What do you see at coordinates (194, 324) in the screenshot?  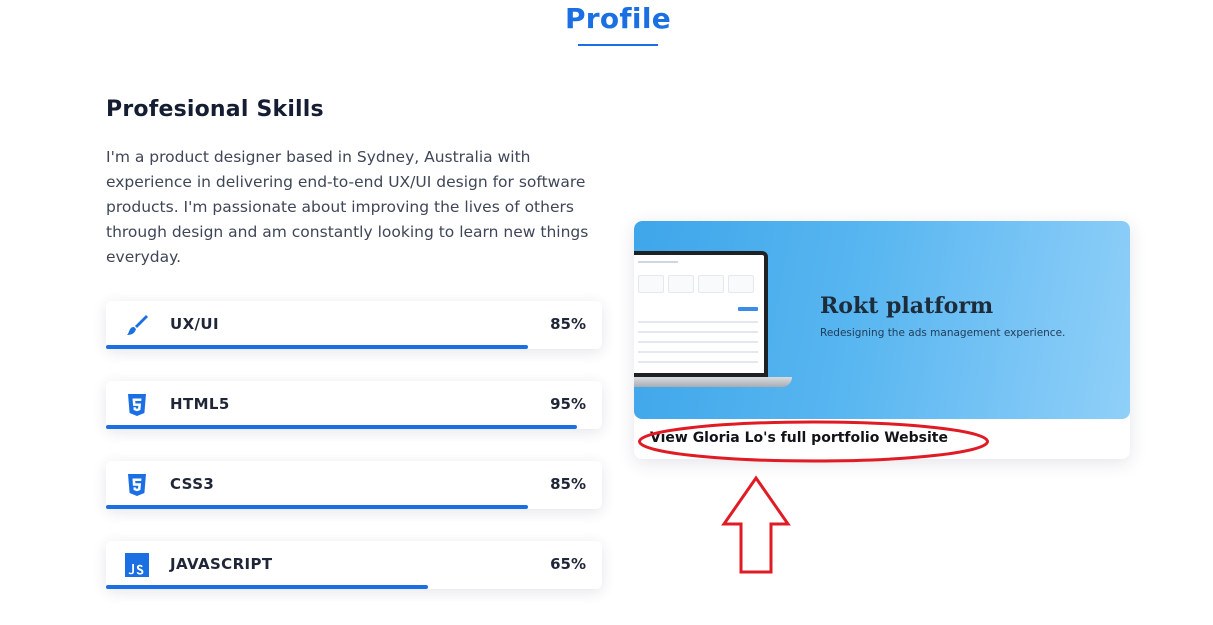 I see `skill-name: UX/UI` at bounding box center [194, 324].